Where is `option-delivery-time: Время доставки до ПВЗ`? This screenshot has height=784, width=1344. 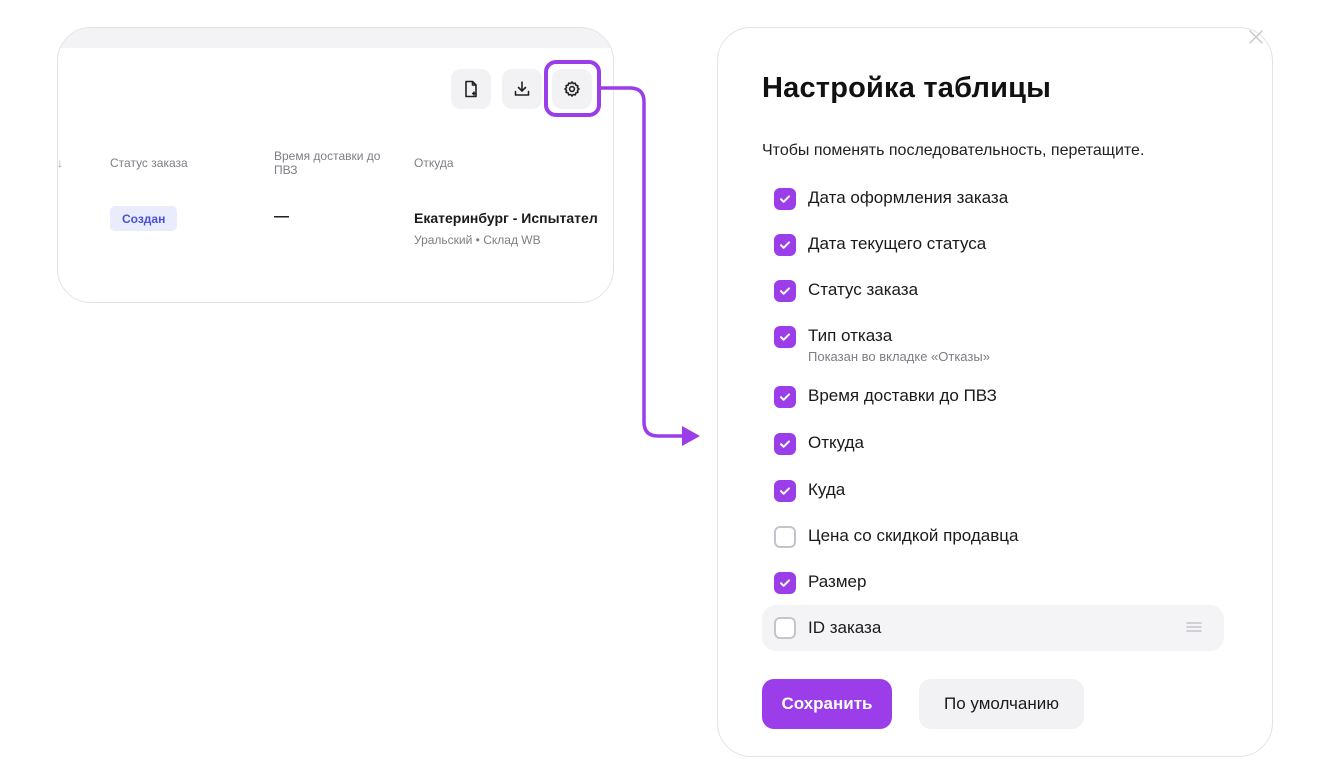
option-delivery-time: Время доставки до ПВЗ is located at coordinates (993, 399).